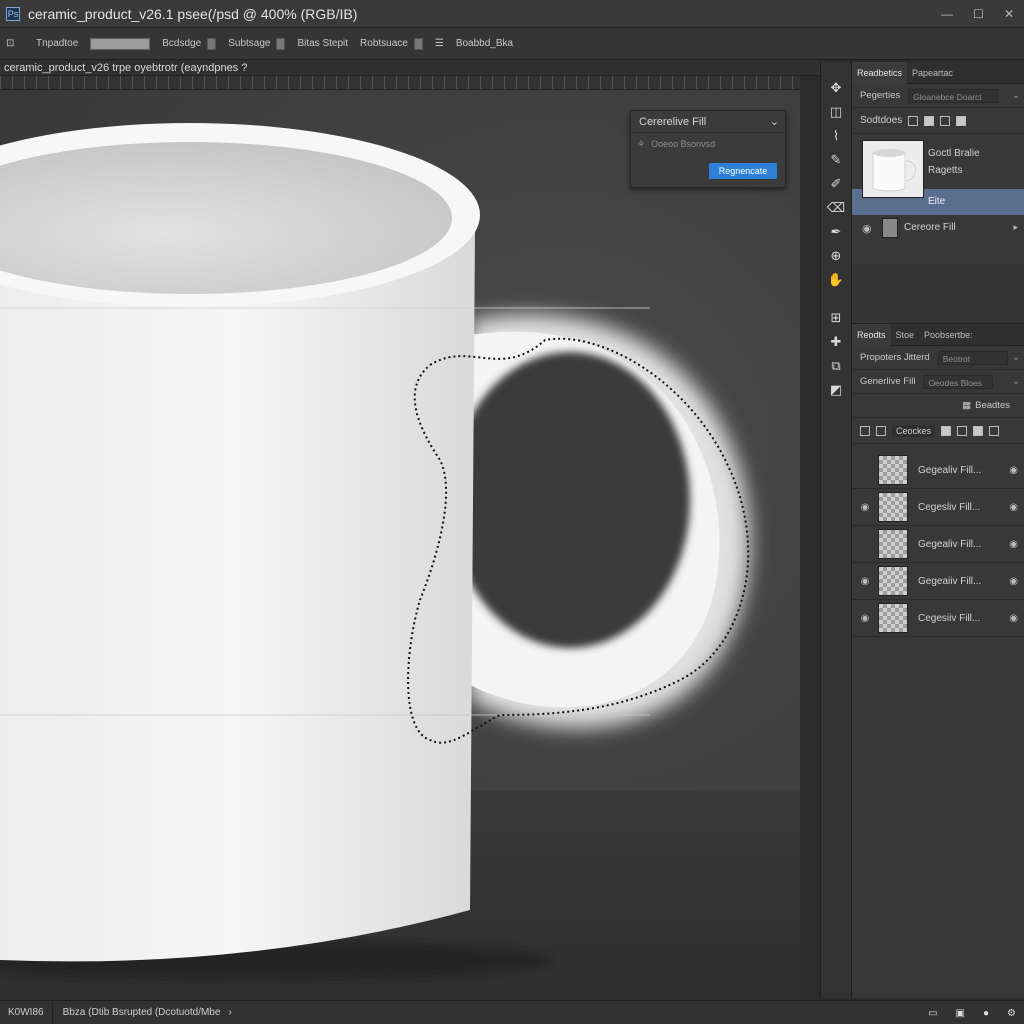  I want to click on record-icon: ●, so click(986, 1013).